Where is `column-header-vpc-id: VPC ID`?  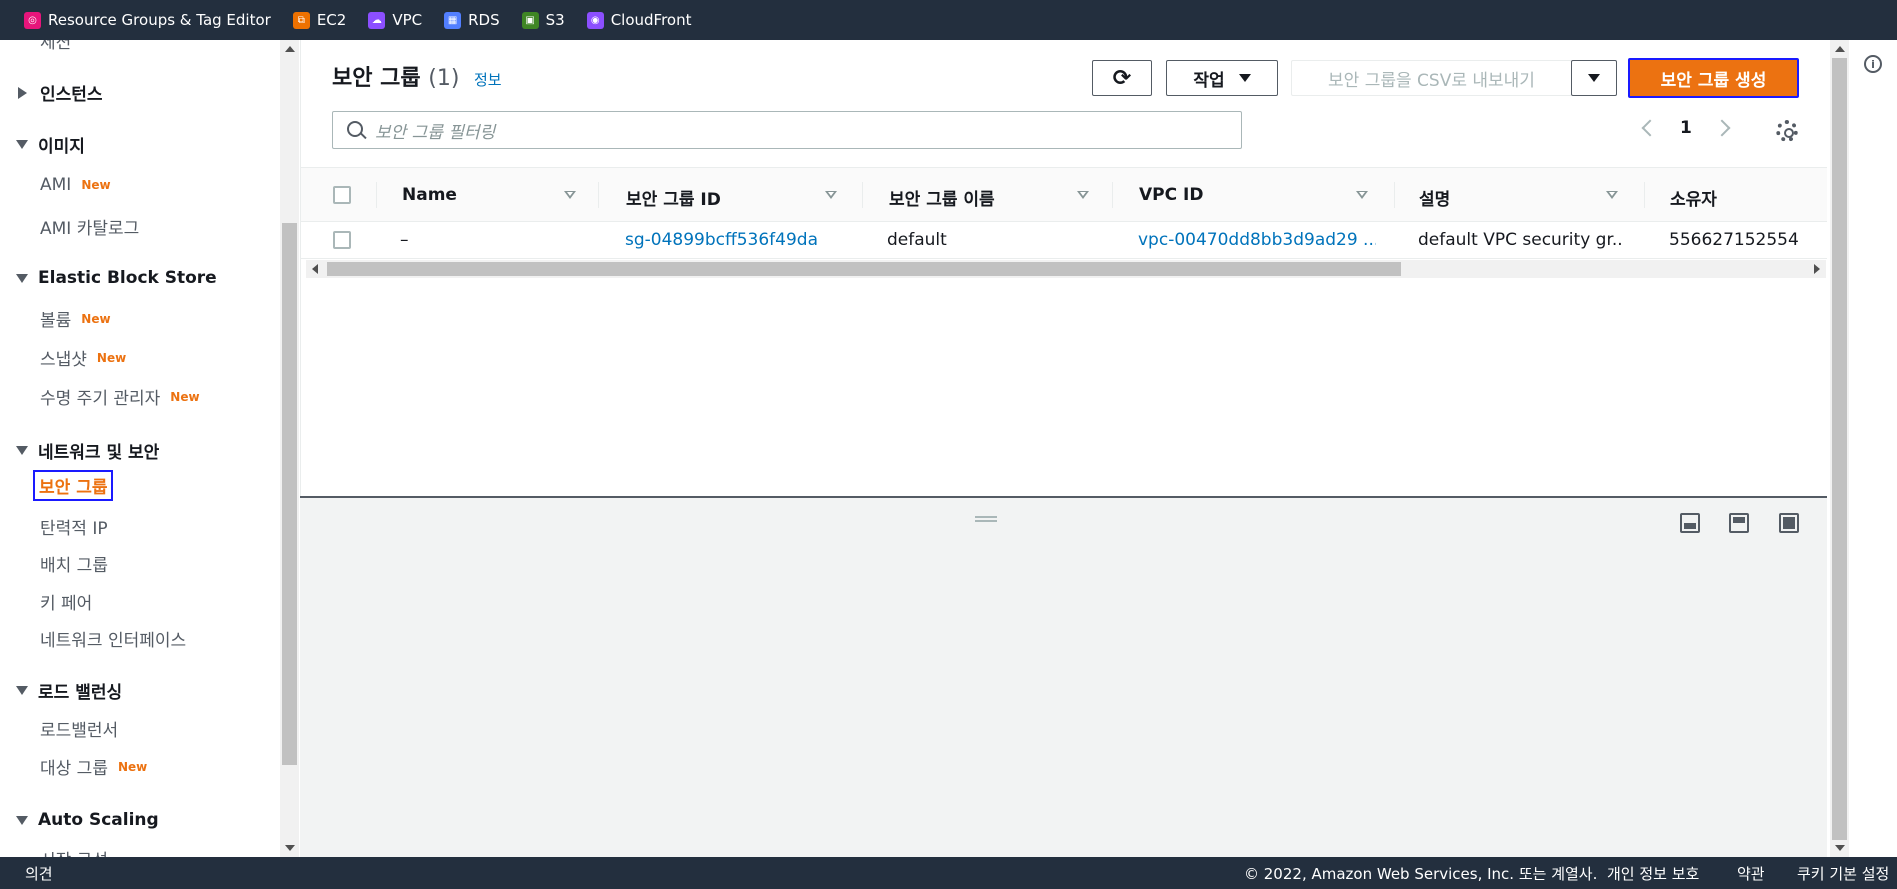
column-header-vpc-id: VPC ID is located at coordinates (1171, 195).